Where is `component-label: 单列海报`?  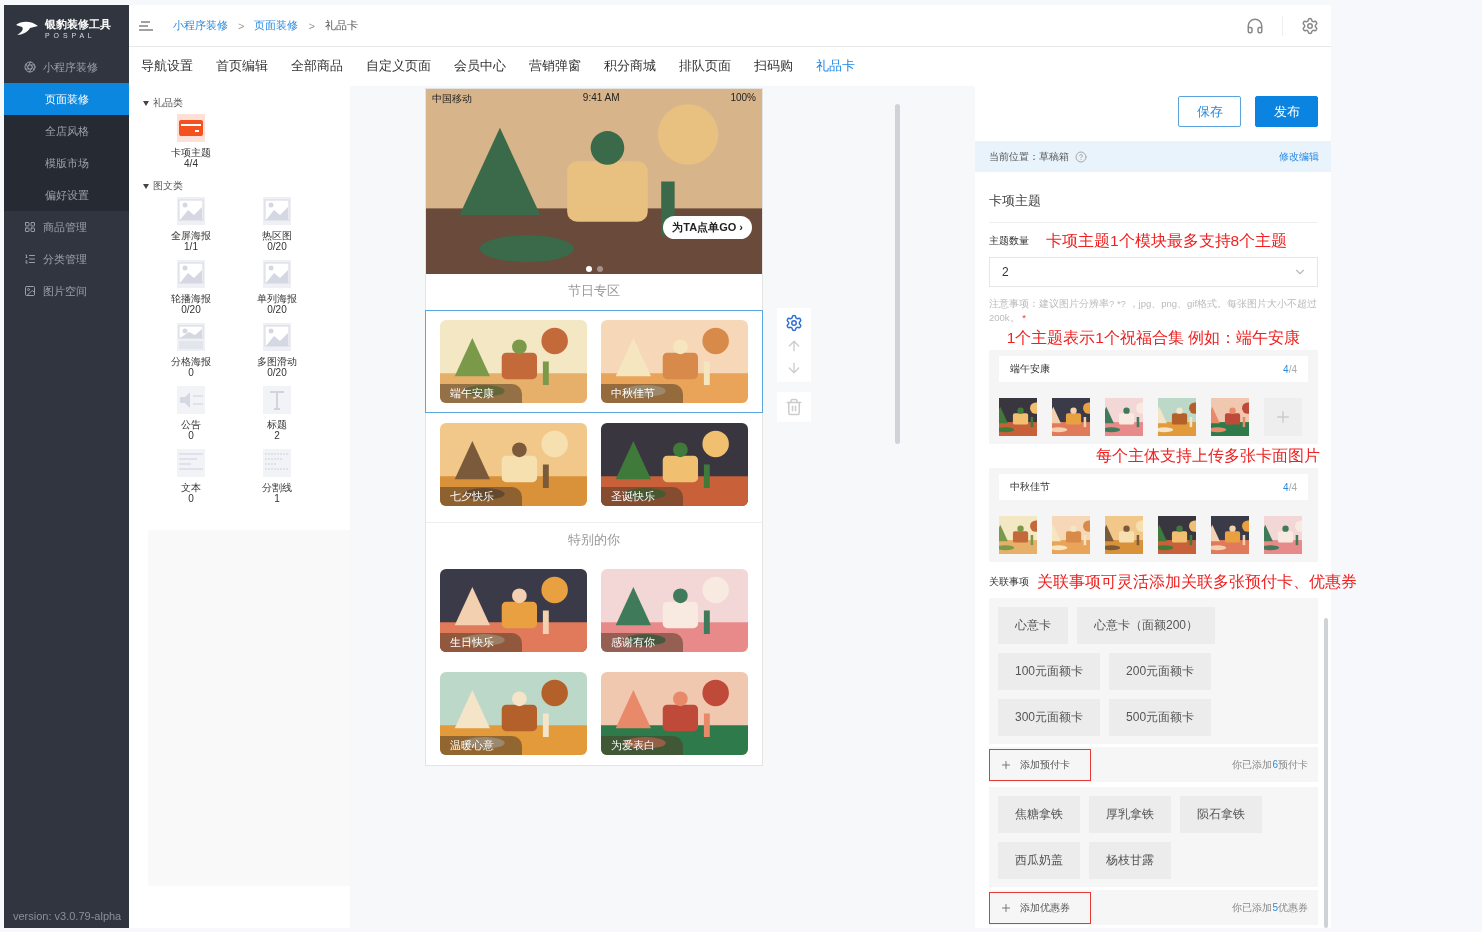 component-label: 单列海报 is located at coordinates (277, 298).